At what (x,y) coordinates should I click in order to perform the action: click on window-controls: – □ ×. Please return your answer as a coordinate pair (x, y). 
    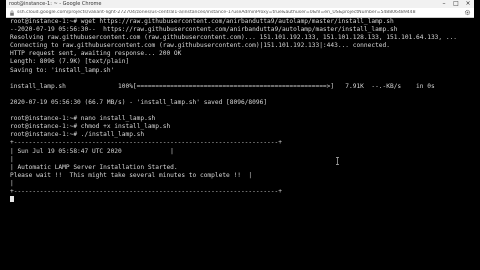
    Looking at the image, I should click on (456, 4).